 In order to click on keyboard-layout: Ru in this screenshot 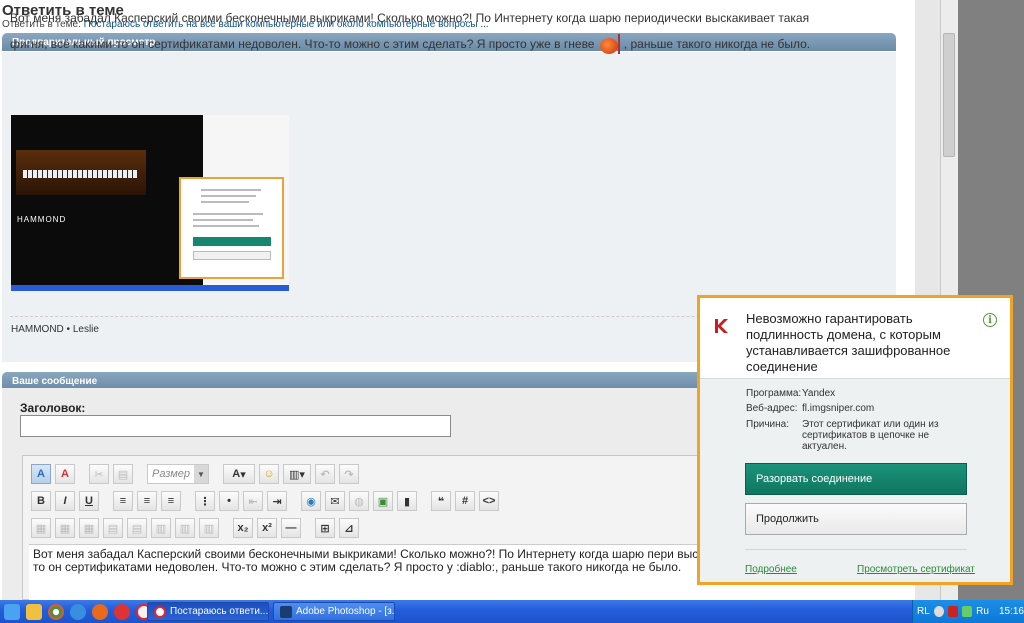, I will do `click(982, 611)`.